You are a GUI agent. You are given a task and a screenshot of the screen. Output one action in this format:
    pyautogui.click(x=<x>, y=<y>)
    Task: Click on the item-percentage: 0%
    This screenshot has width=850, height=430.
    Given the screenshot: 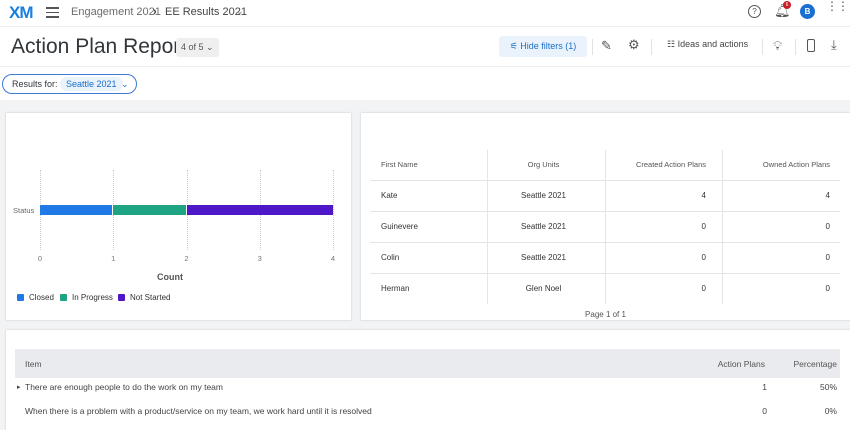 What is the action you would take?
    pyautogui.click(x=830, y=411)
    